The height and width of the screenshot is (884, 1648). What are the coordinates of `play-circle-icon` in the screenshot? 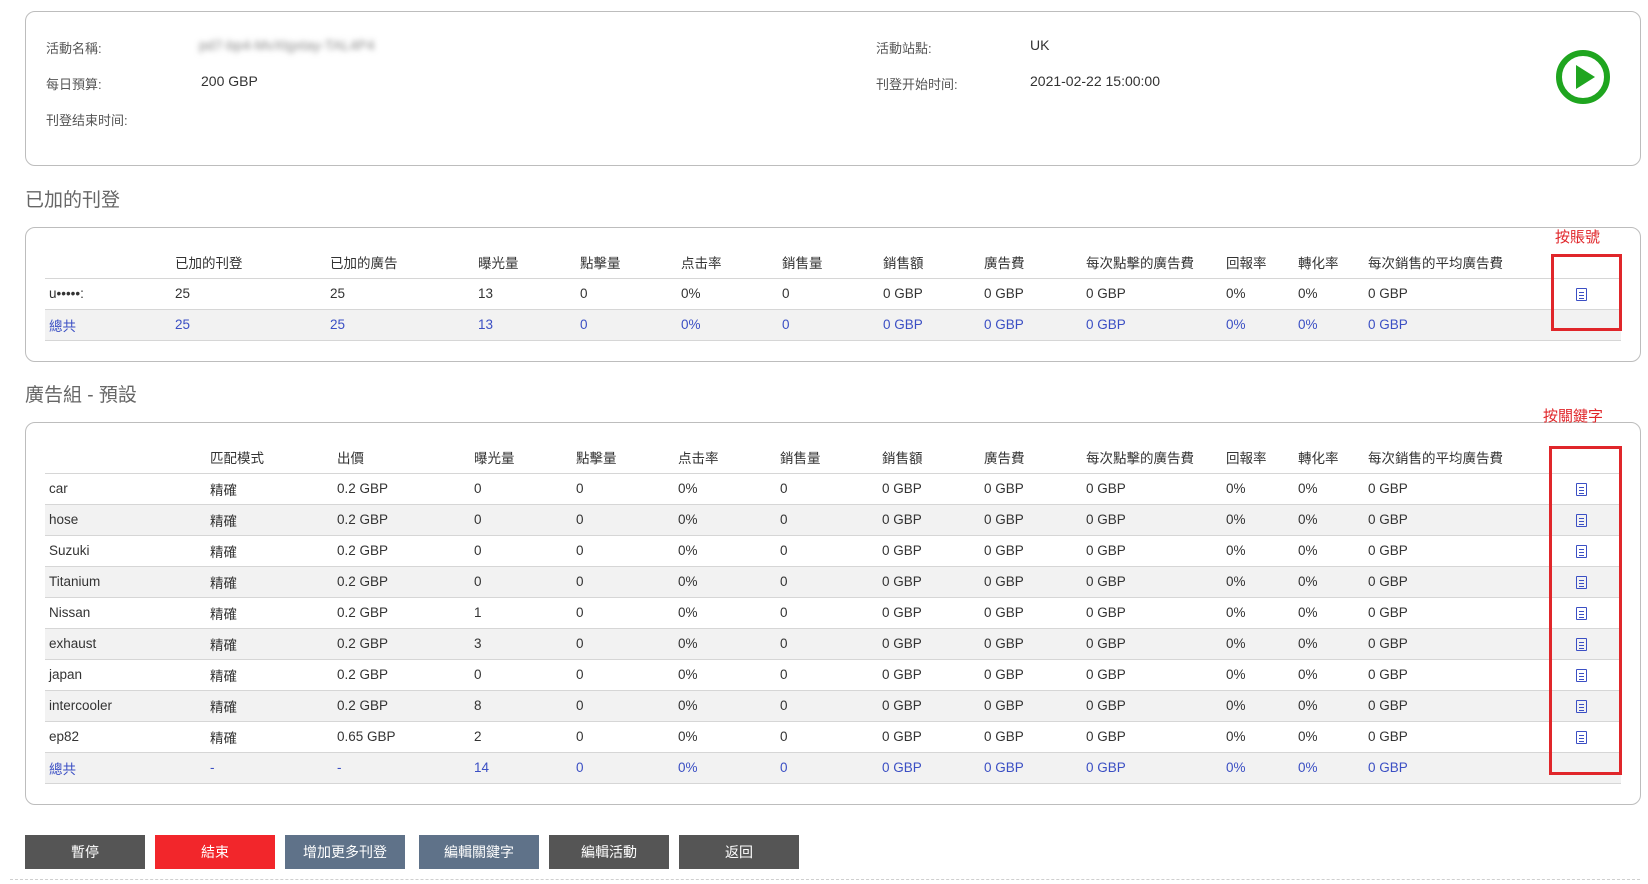 It's located at (1583, 77).